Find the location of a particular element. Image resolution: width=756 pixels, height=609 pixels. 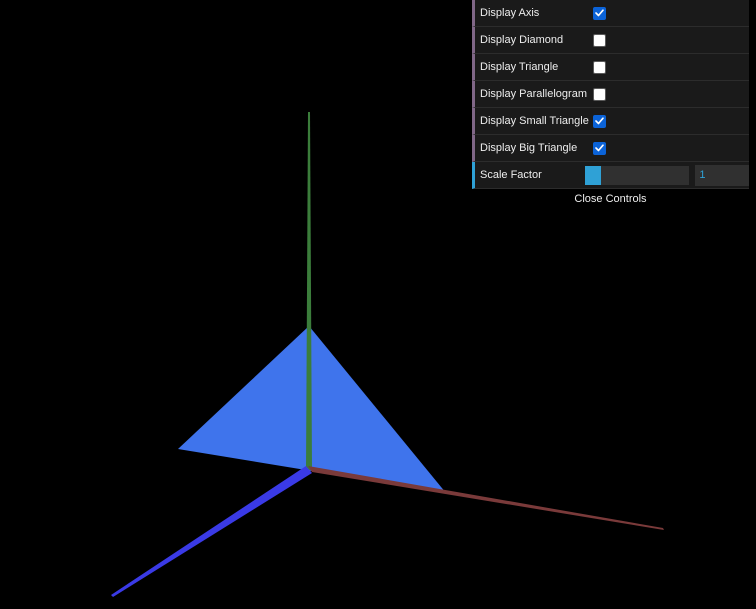

slider-fill is located at coordinates (593, 175).